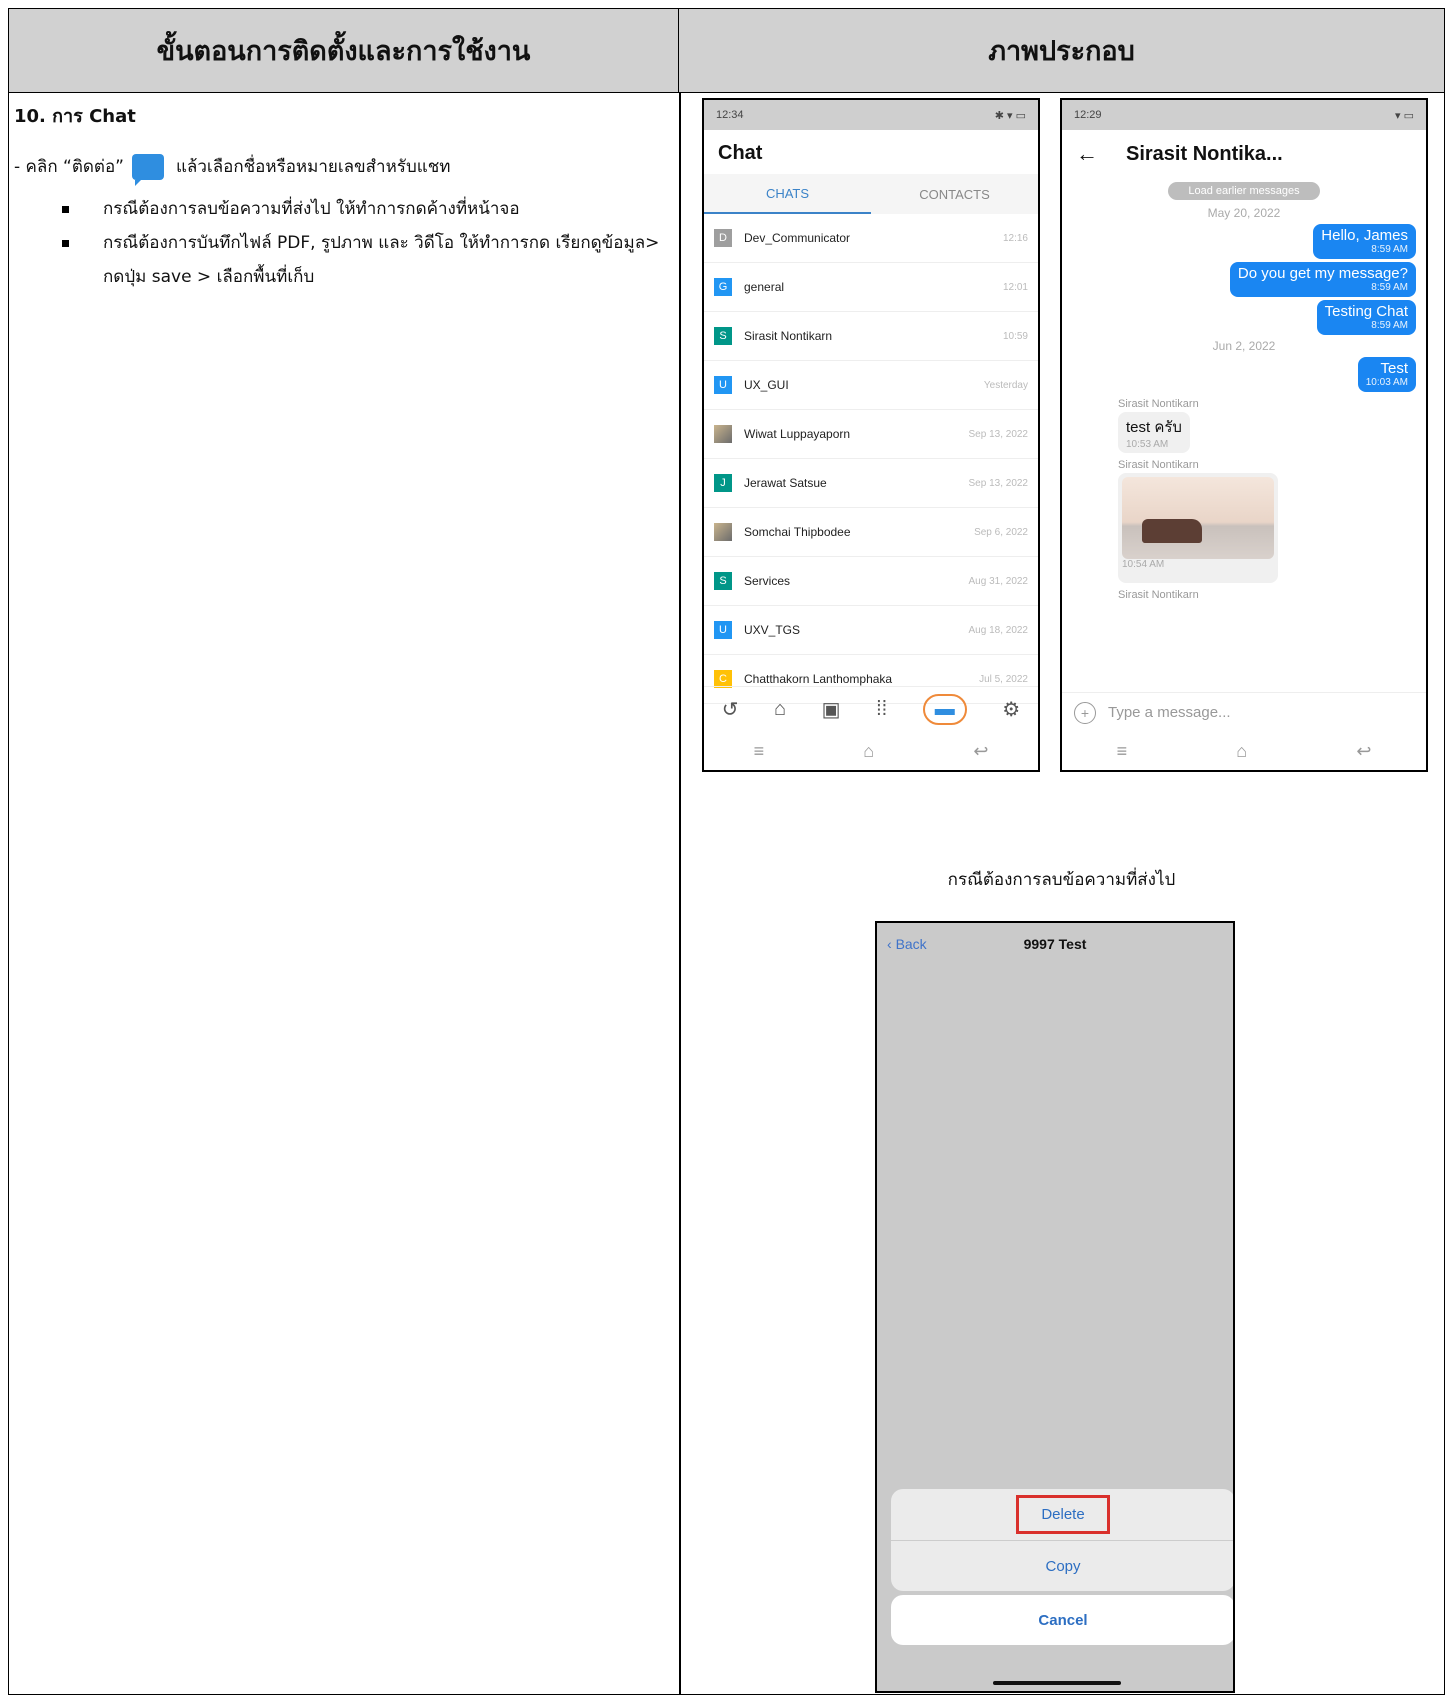  Describe the element at coordinates (1244, 241) in the screenshot. I see `outgoing-message: Hello, James 8:59 AM` at that location.